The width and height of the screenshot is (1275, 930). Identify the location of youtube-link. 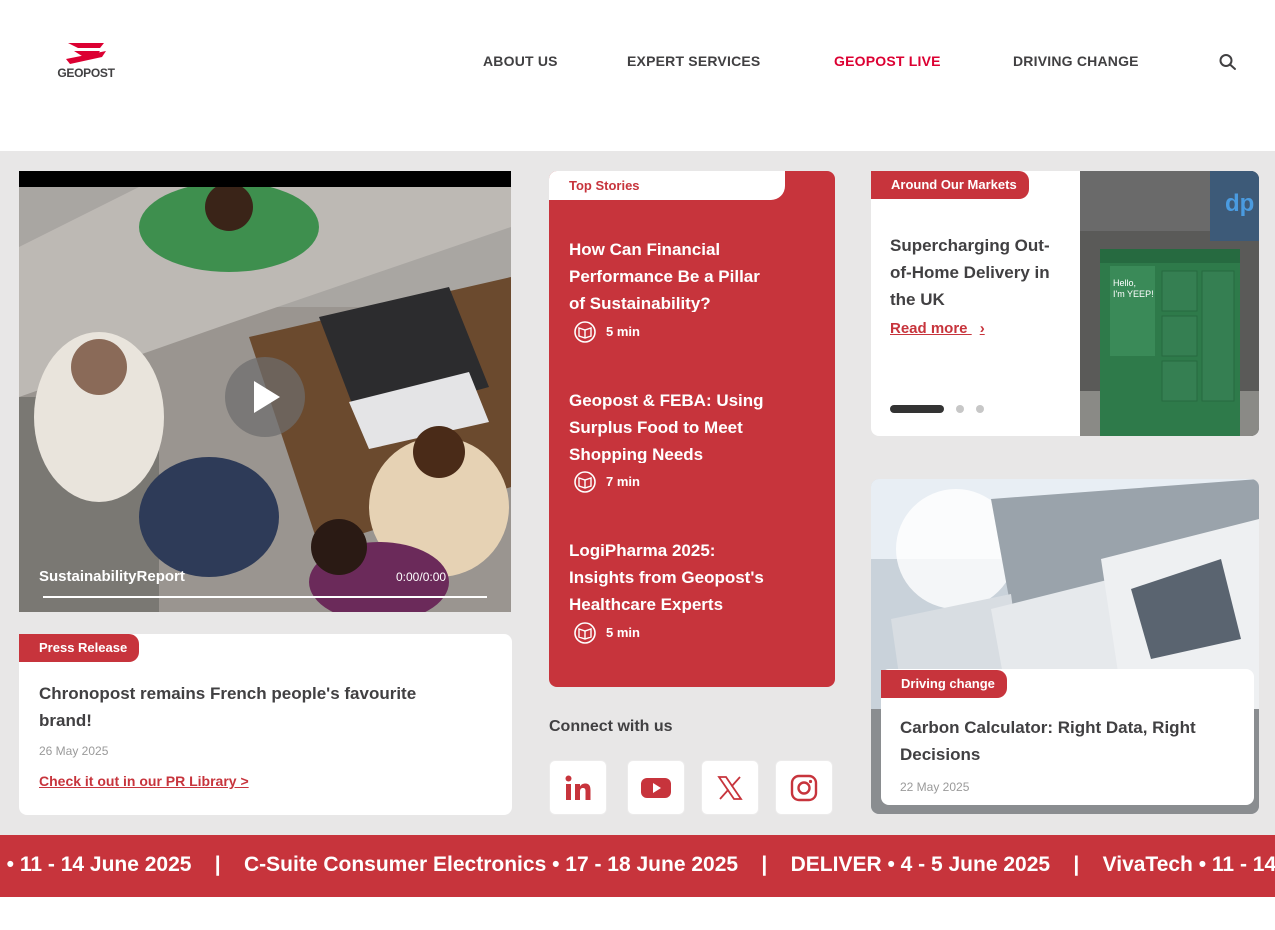
(656, 787).